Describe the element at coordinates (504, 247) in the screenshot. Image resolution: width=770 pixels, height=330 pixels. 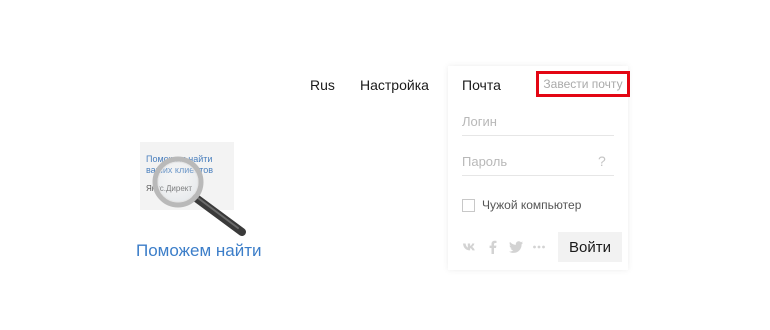
I see `social-login-row` at that location.